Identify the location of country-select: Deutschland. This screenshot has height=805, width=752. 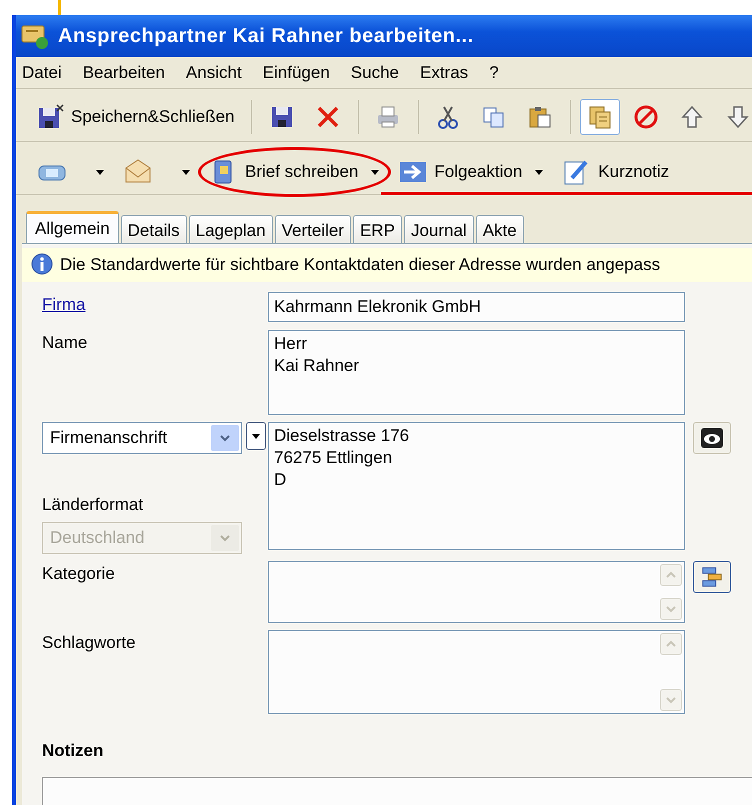
(142, 538).